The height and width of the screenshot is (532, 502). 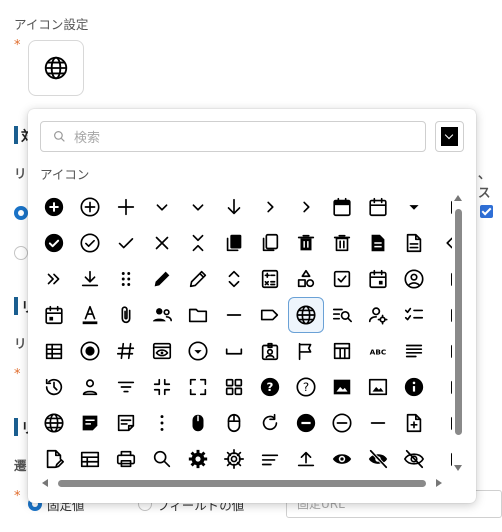 What do you see at coordinates (270, 351) in the screenshot?
I see `icon-option-badge` at bounding box center [270, 351].